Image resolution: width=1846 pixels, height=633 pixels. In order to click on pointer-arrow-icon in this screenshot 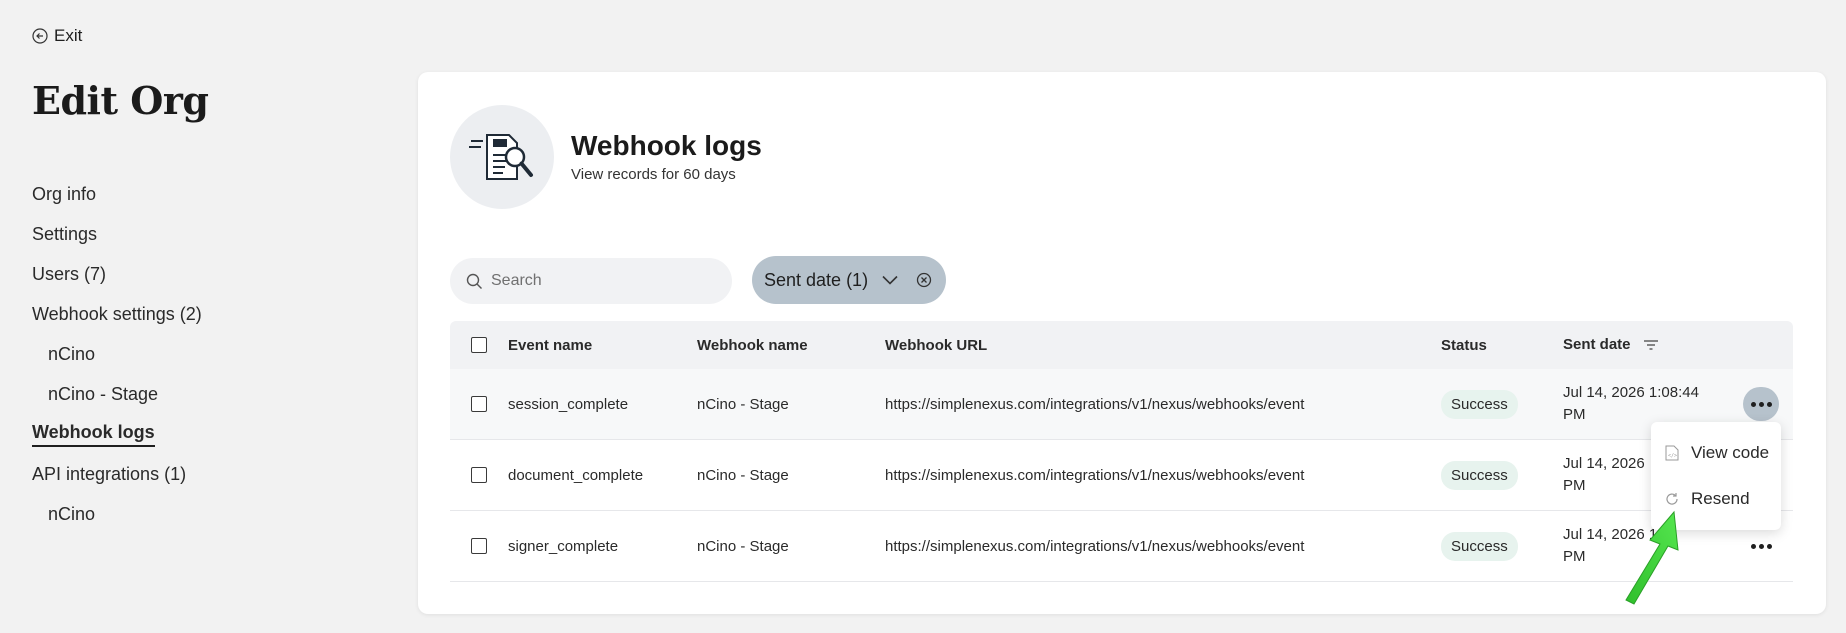, I will do `click(1652, 557)`.